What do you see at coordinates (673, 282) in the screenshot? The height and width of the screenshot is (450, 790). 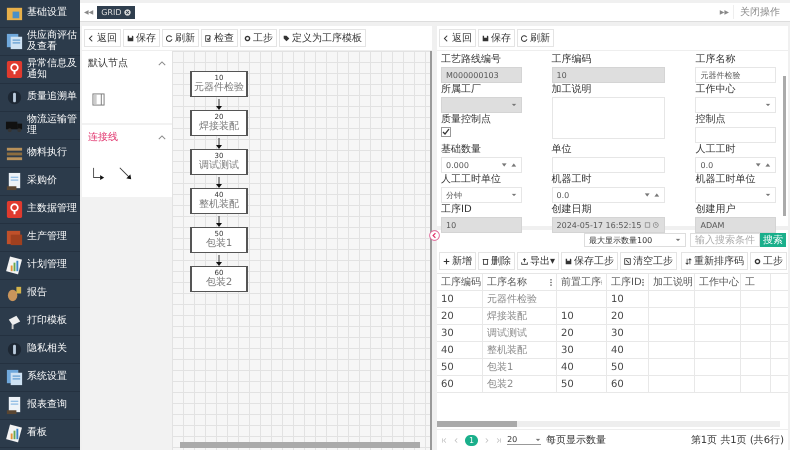 I see `column-header: 加工说明` at bounding box center [673, 282].